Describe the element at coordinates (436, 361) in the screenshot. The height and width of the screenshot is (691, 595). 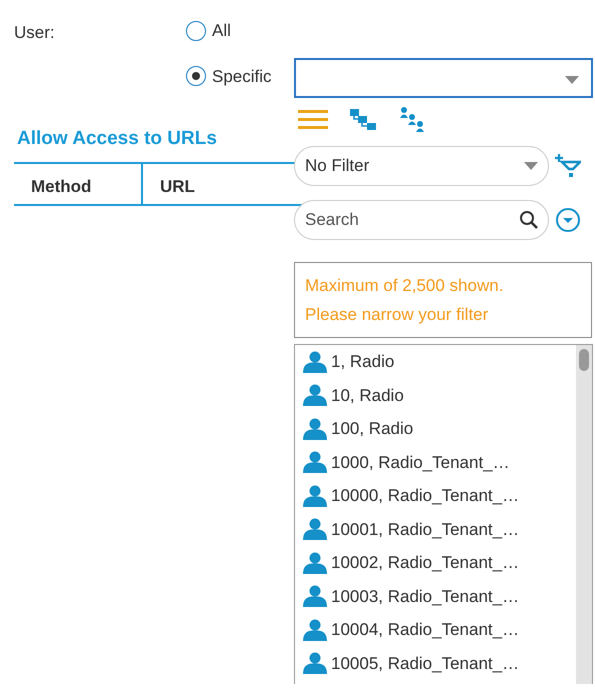
I see `user-list-item: 1, Radio` at that location.